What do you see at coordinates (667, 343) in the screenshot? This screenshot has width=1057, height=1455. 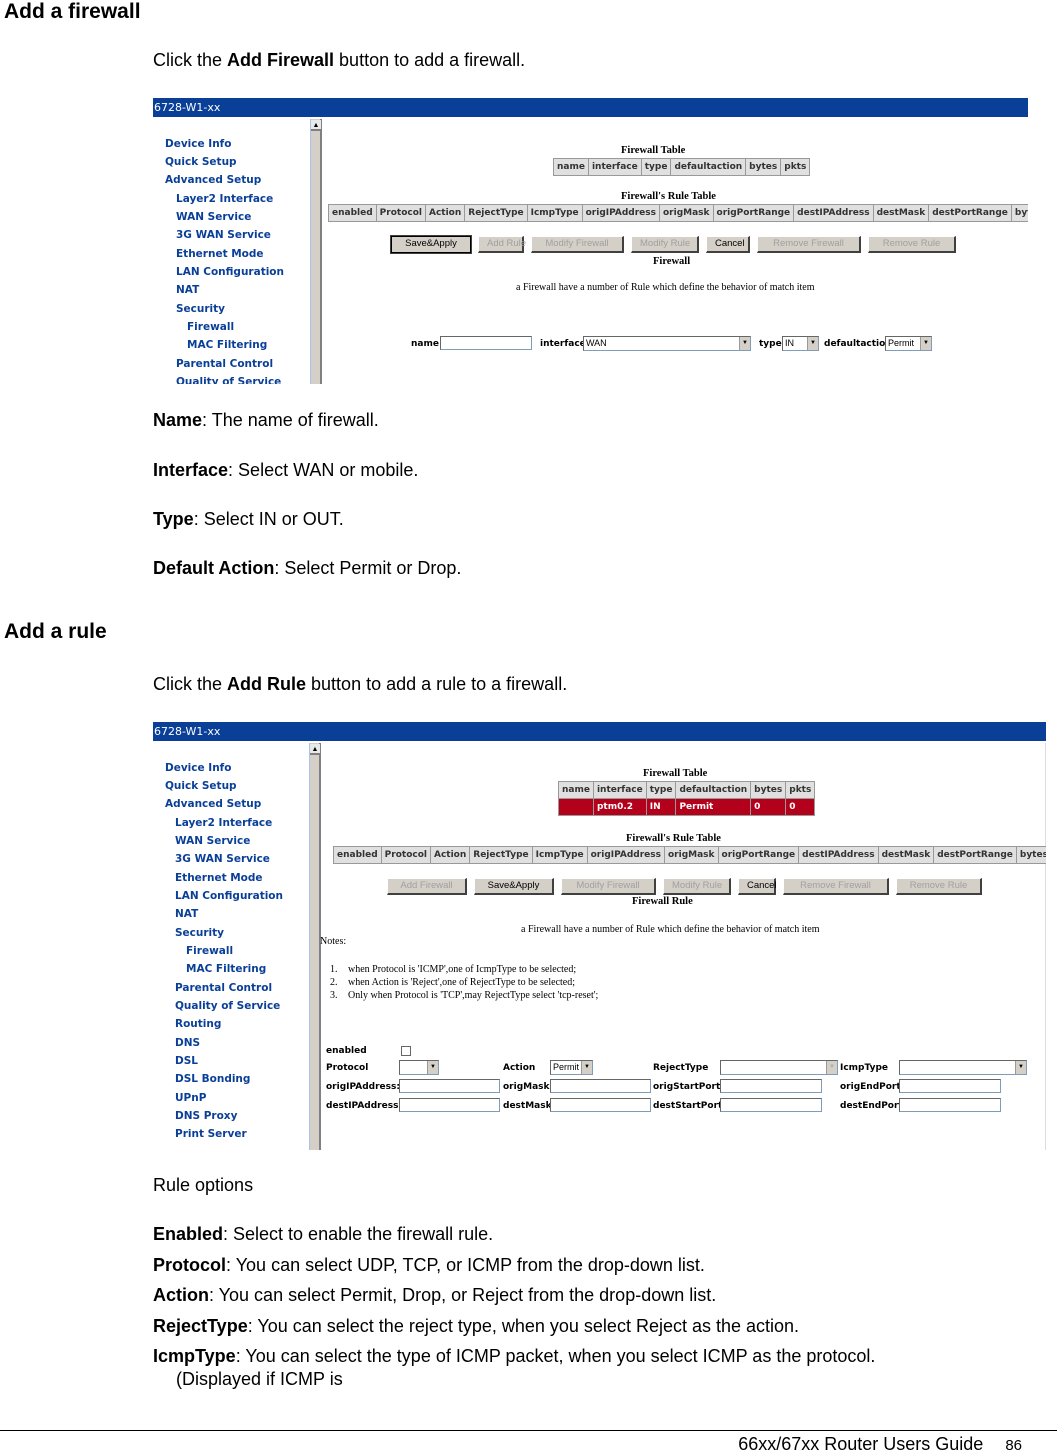 I see `interface-select: WAN ▼` at bounding box center [667, 343].